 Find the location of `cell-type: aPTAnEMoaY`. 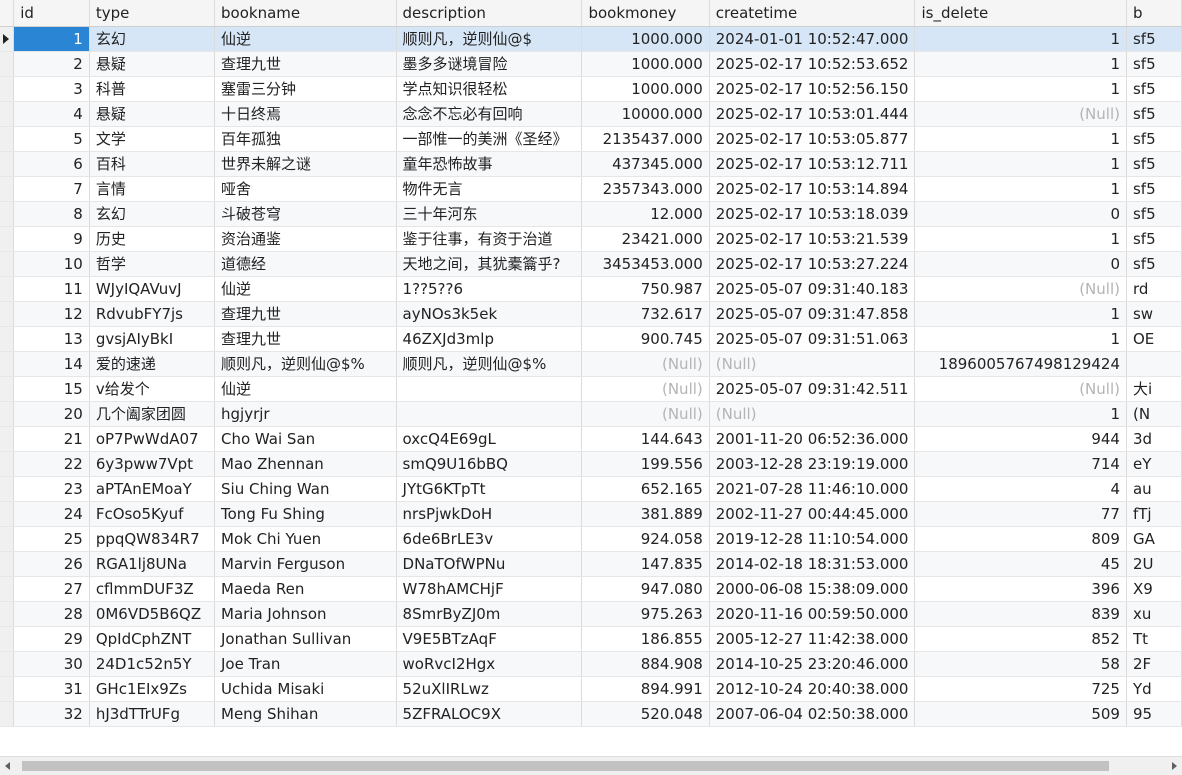

cell-type: aPTAnEMoaY is located at coordinates (152, 489).